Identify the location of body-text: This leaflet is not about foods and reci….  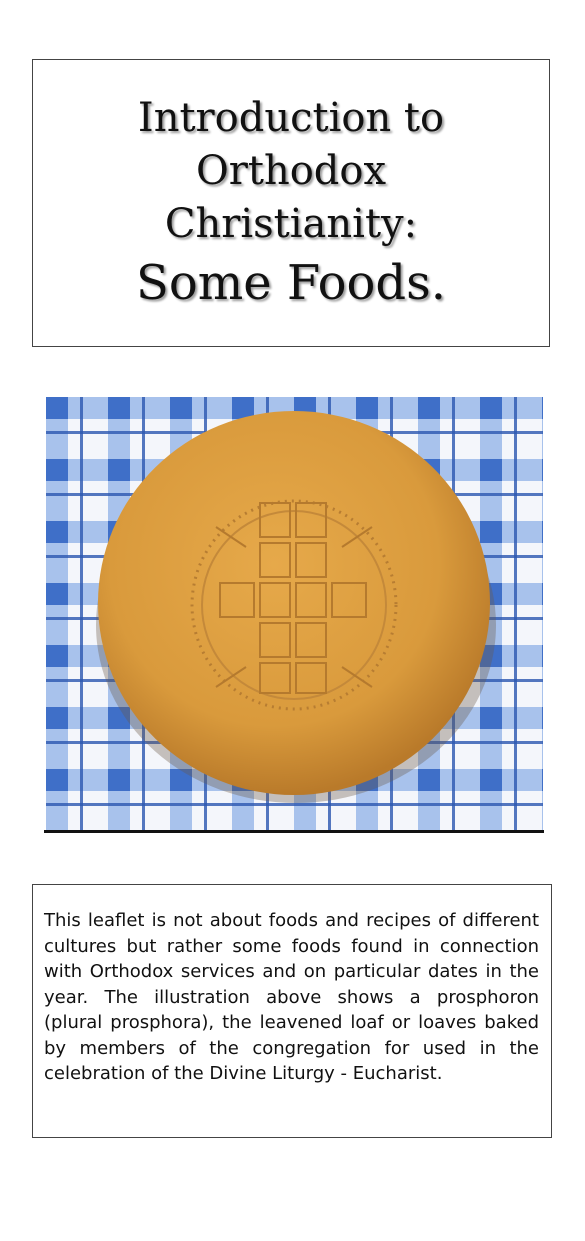
(291, 997).